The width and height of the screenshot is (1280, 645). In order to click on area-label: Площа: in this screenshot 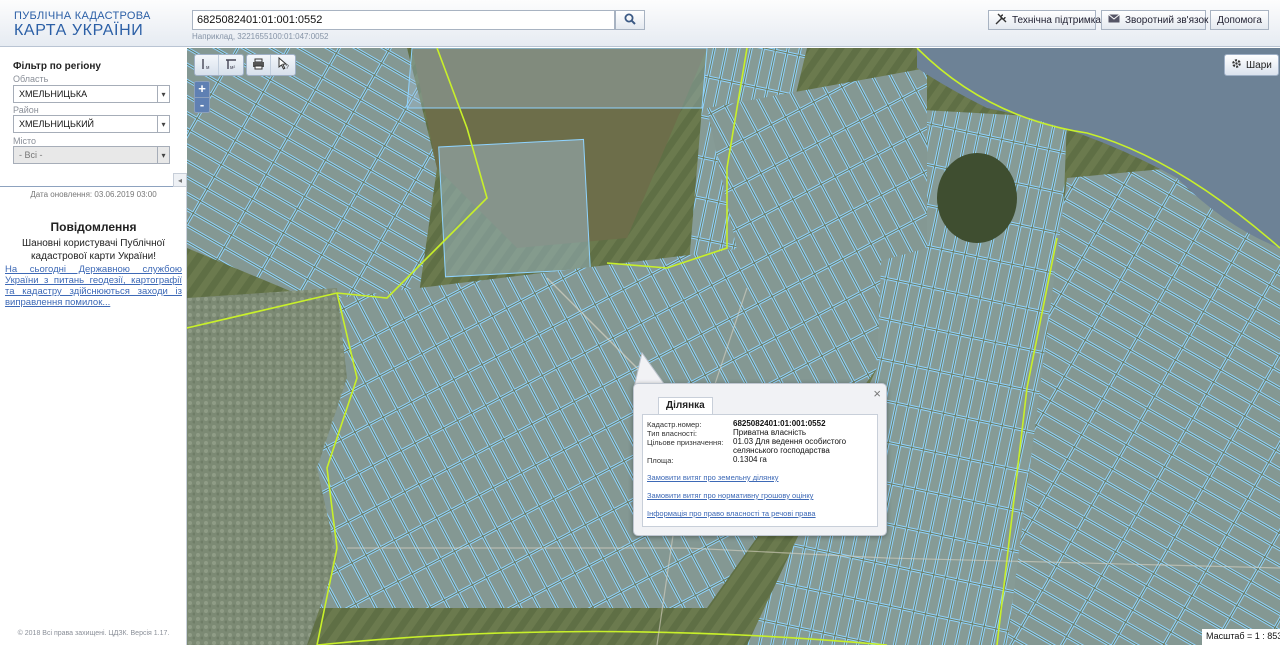, I will do `click(660, 460)`.